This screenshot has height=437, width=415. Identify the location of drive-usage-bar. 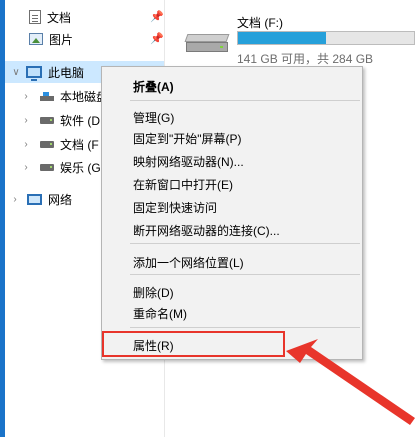
(326, 38).